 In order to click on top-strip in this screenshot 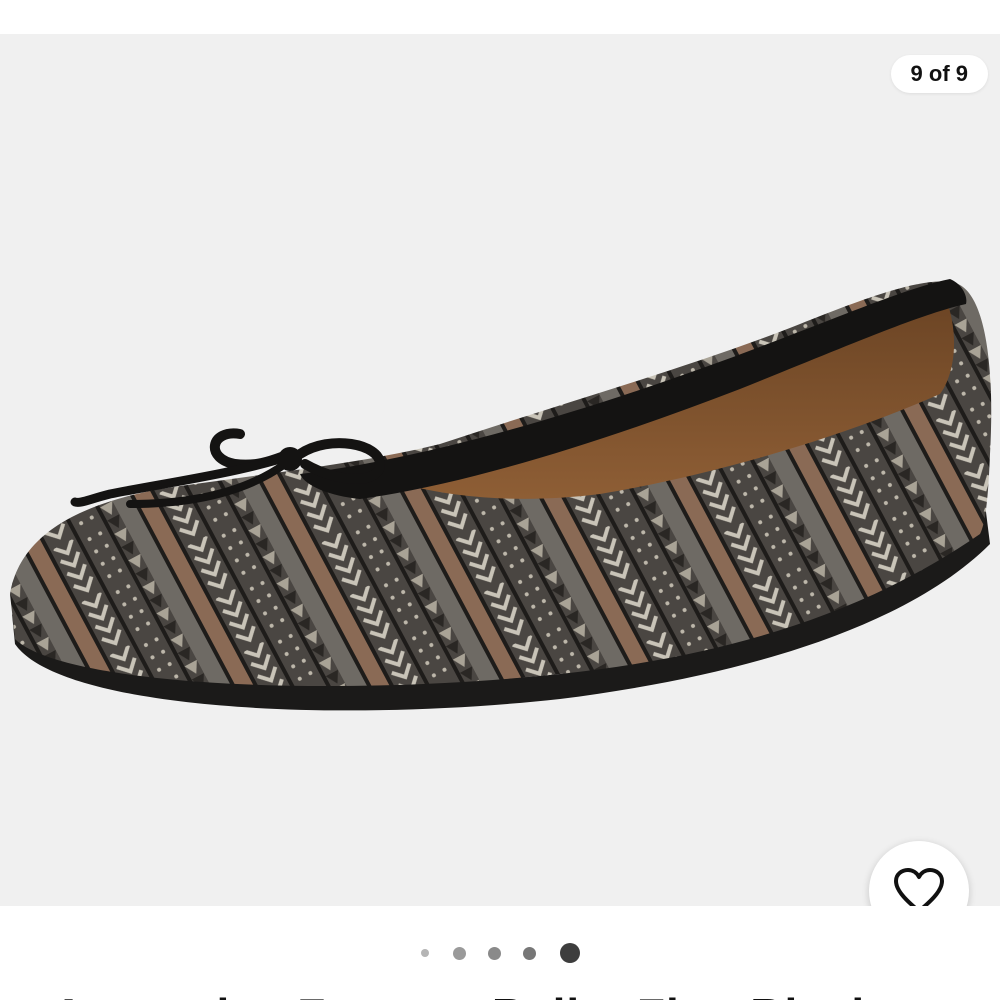, I will do `click(500, 17)`.